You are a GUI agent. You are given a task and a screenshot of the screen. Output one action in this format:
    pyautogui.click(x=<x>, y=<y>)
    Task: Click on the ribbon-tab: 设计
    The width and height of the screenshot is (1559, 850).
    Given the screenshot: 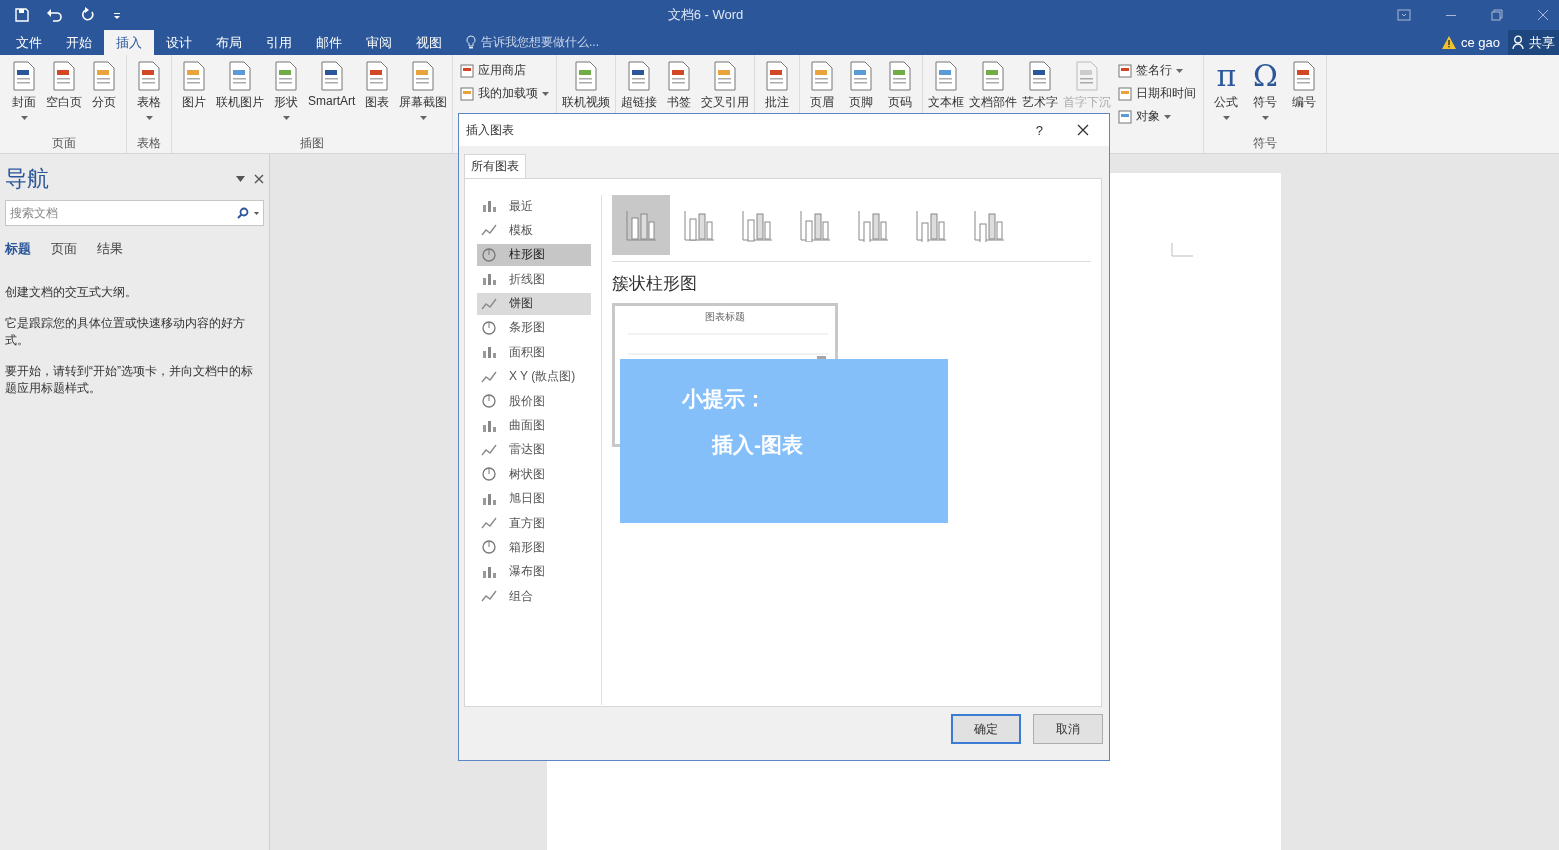 What is the action you would take?
    pyautogui.click(x=179, y=42)
    